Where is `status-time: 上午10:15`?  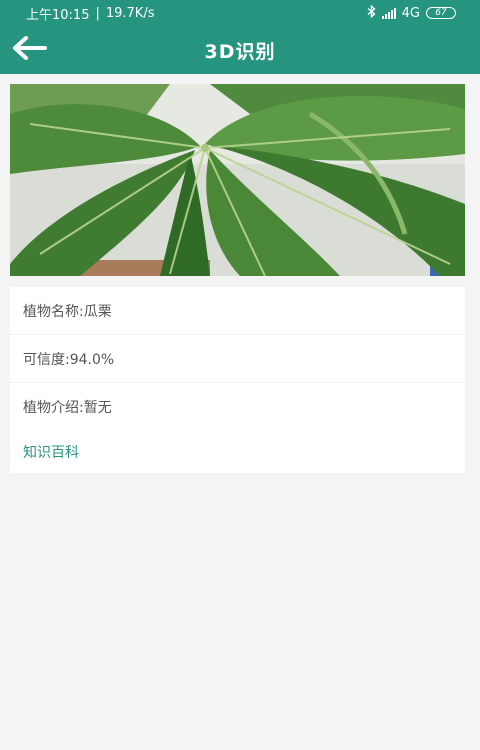 status-time: 上午10:15 is located at coordinates (58, 15).